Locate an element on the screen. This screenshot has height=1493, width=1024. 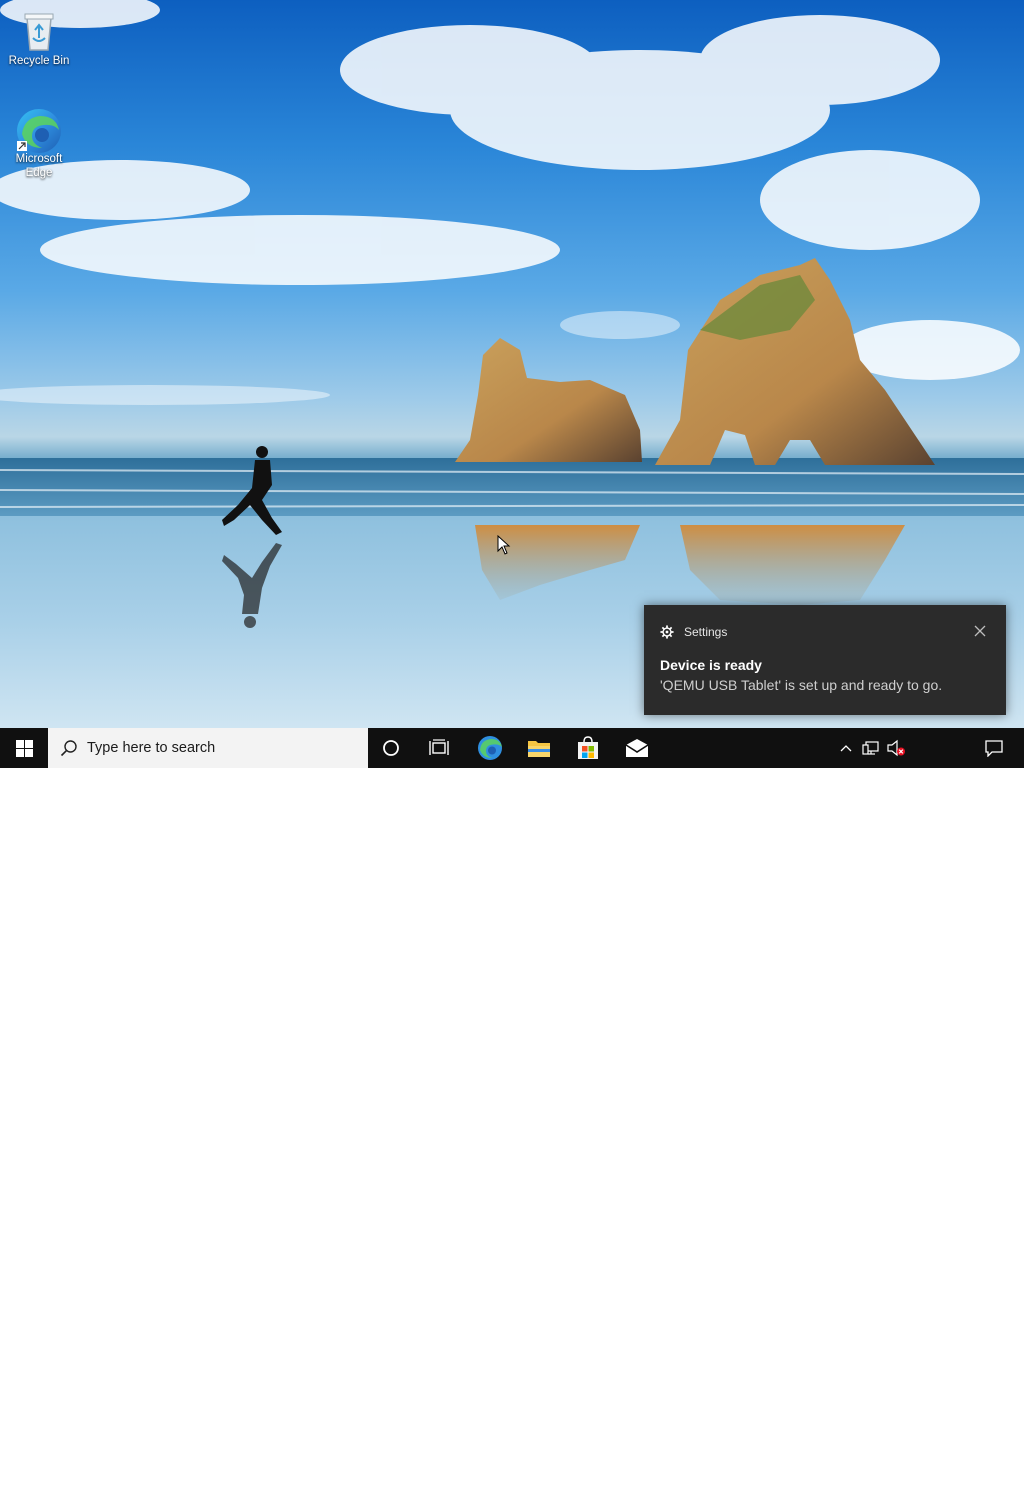
microsoft-store-icon is located at coordinates (588, 747).